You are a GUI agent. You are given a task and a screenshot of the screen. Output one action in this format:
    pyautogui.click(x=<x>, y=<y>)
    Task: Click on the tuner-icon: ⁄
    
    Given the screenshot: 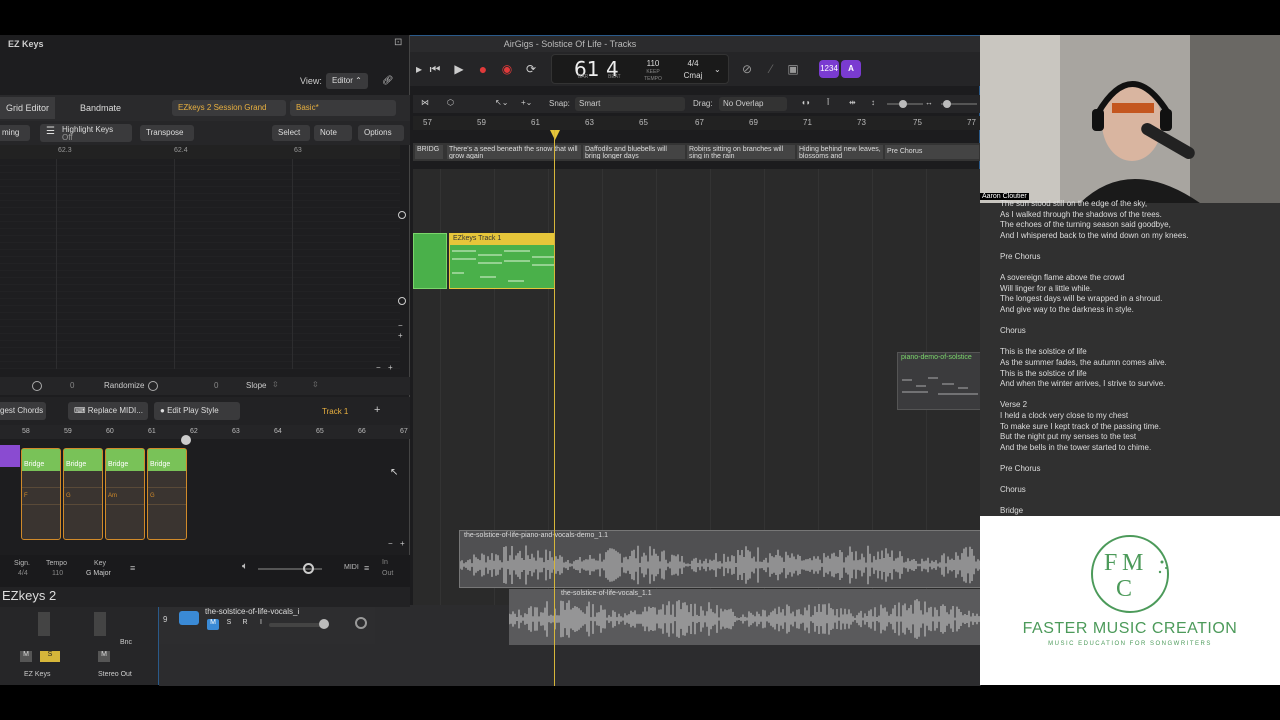 What is the action you would take?
    pyautogui.click(x=771, y=69)
    